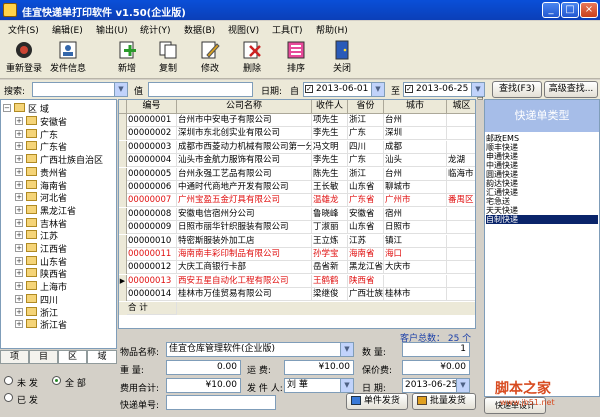 The height and width of the screenshot is (417, 600). I want to click on col-header-recipient: 收件人, so click(330, 107).